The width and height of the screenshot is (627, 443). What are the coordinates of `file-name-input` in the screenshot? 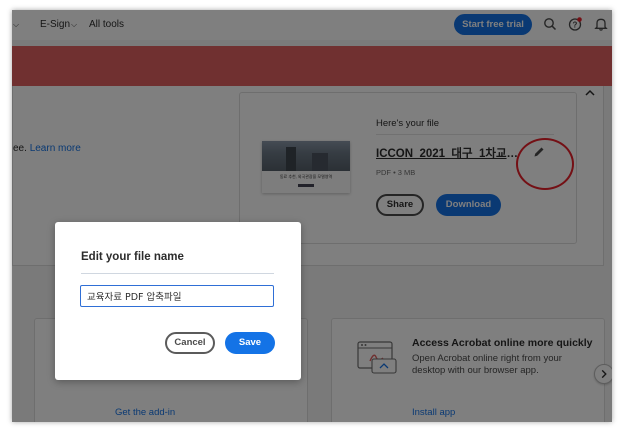 It's located at (177, 296).